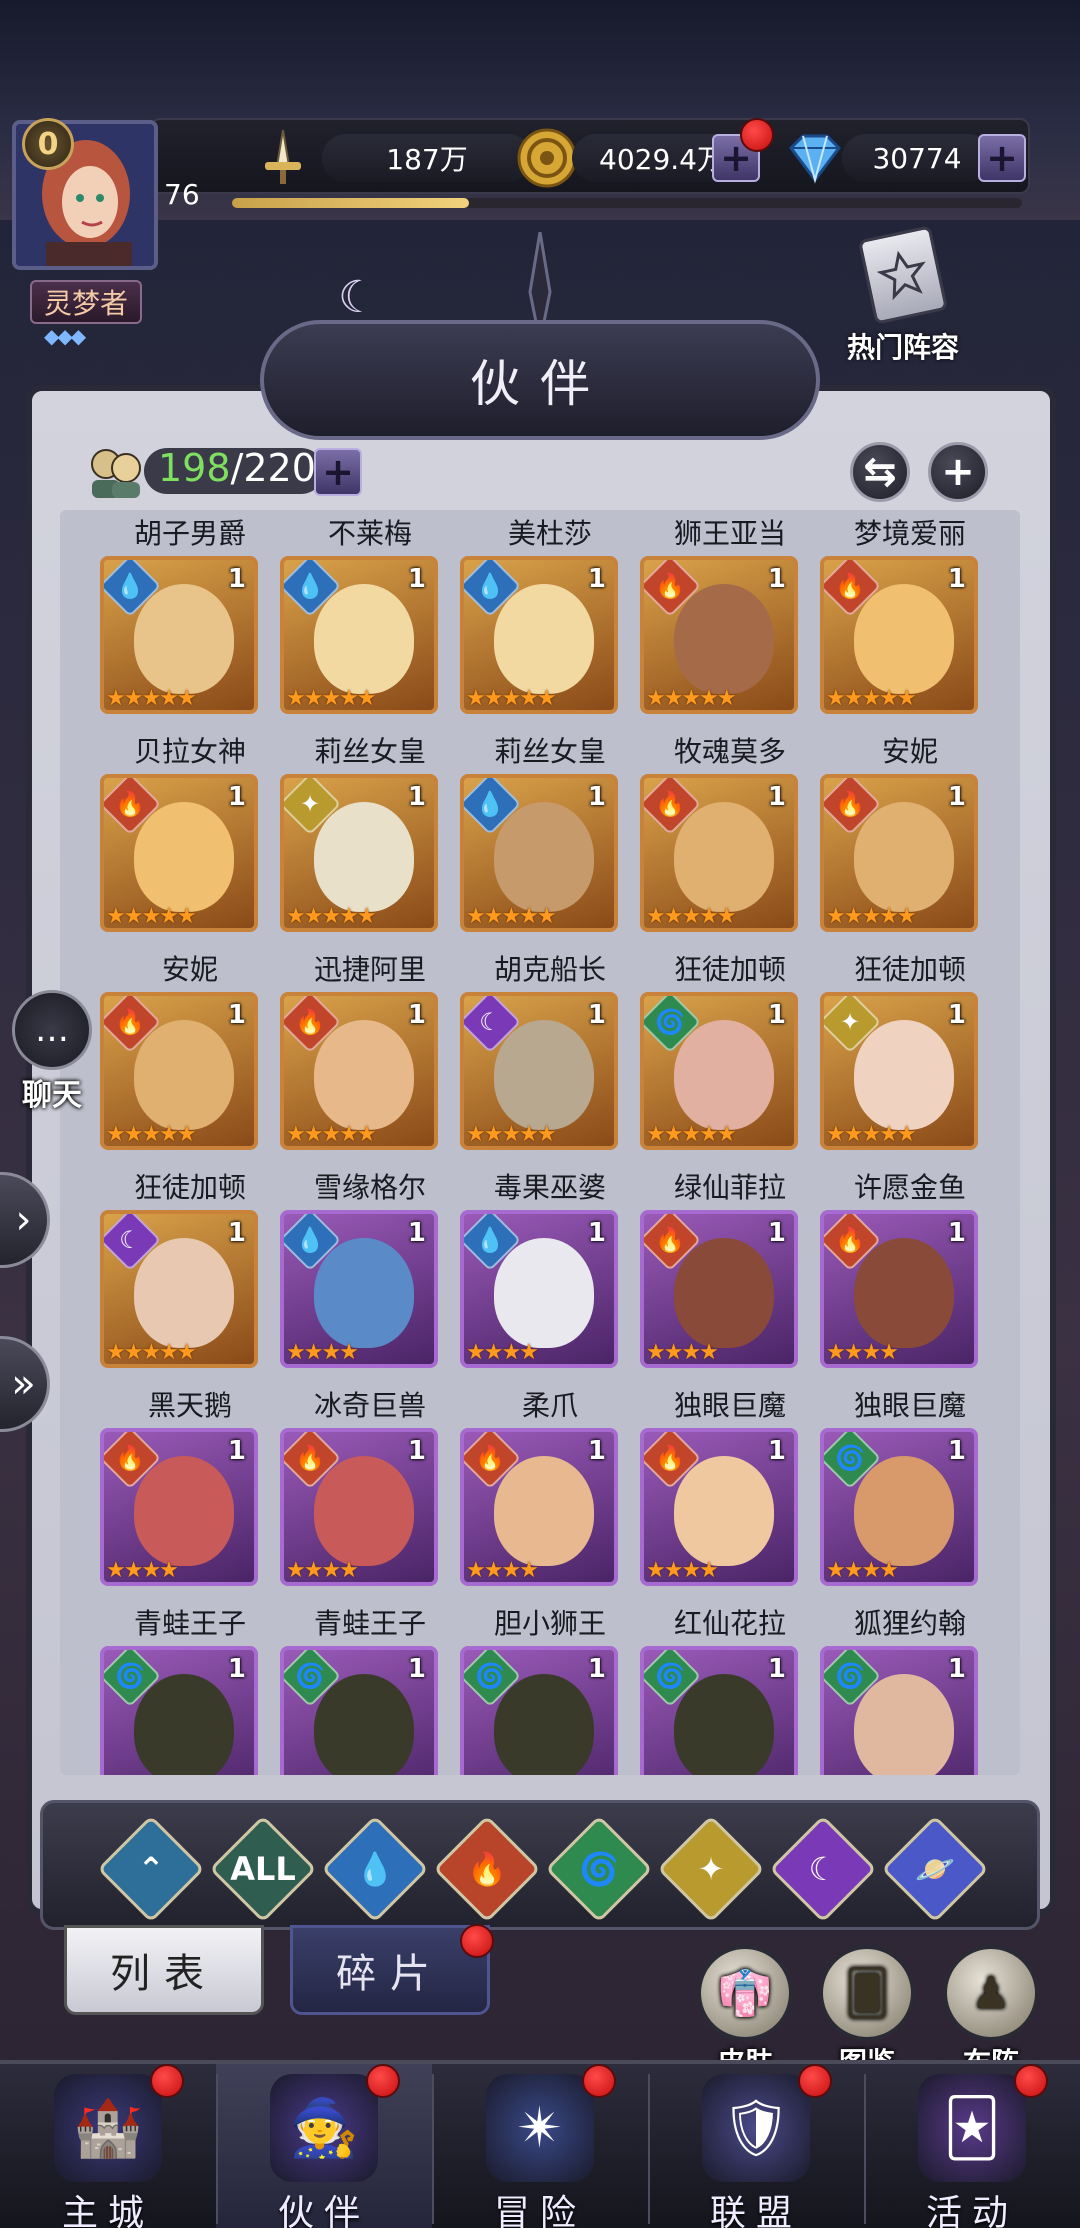 The width and height of the screenshot is (1080, 2228). What do you see at coordinates (52, 1052) in the screenshot?
I see `chat-button: … 聊天` at bounding box center [52, 1052].